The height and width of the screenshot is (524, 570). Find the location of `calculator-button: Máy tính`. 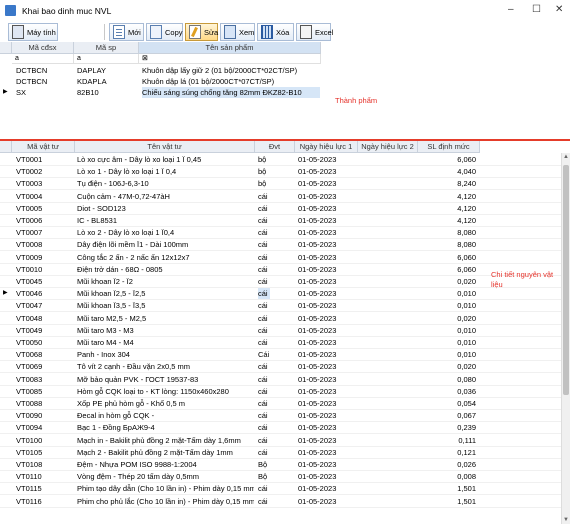

calculator-button: Máy tính is located at coordinates (33, 32).